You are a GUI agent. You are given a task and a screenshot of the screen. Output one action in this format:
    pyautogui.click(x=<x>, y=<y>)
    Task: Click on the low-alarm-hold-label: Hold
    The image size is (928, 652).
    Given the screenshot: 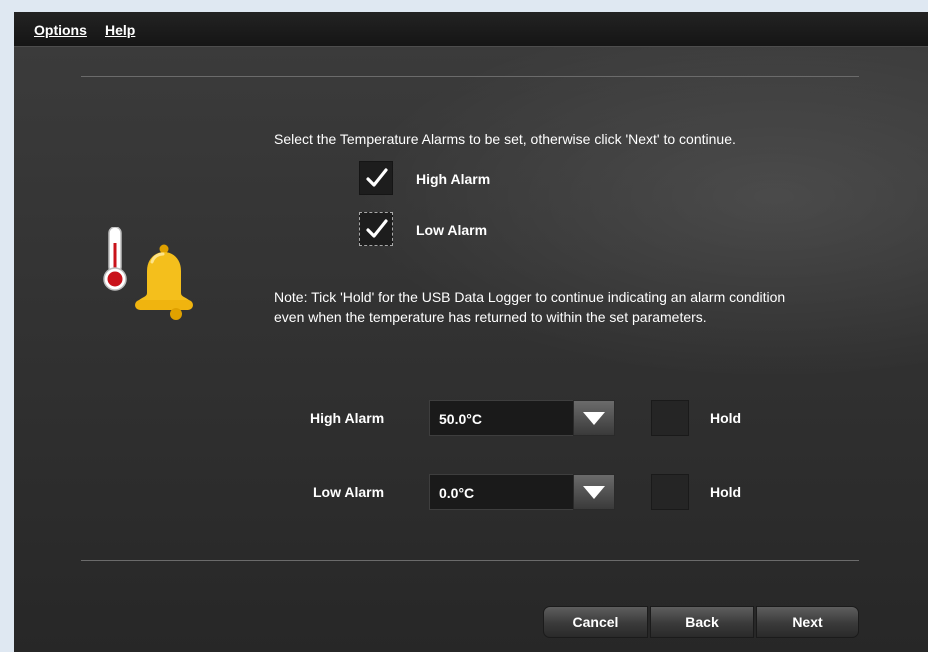 What is the action you would take?
    pyautogui.click(x=726, y=492)
    